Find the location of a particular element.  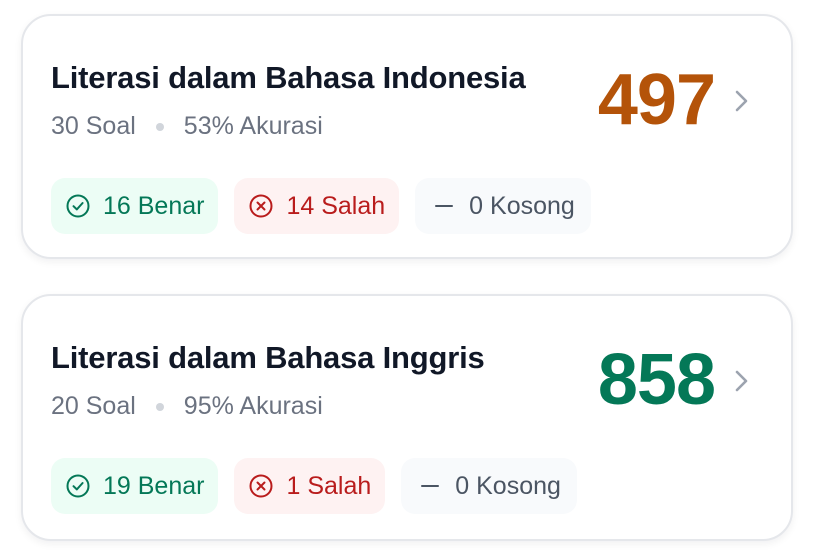

wrong-badge: 14 Salah is located at coordinates (317, 206).